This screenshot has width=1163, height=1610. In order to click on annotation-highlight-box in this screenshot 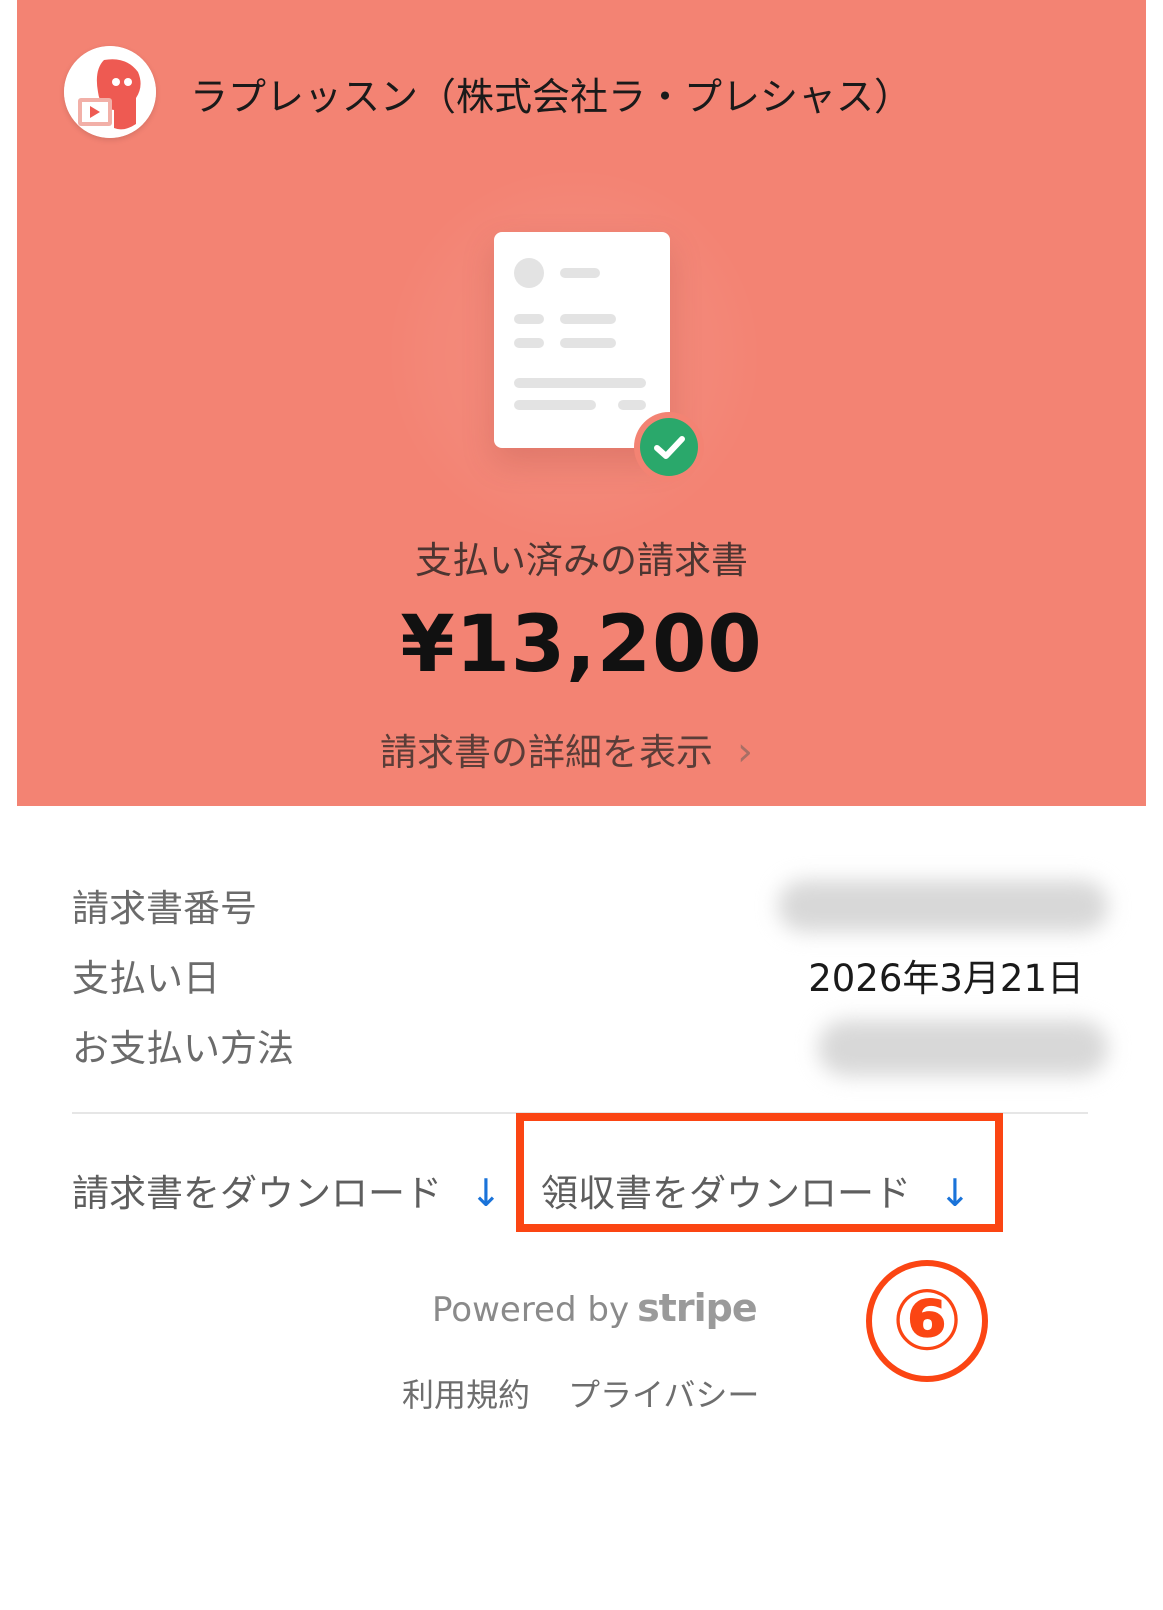, I will do `click(759, 1172)`.